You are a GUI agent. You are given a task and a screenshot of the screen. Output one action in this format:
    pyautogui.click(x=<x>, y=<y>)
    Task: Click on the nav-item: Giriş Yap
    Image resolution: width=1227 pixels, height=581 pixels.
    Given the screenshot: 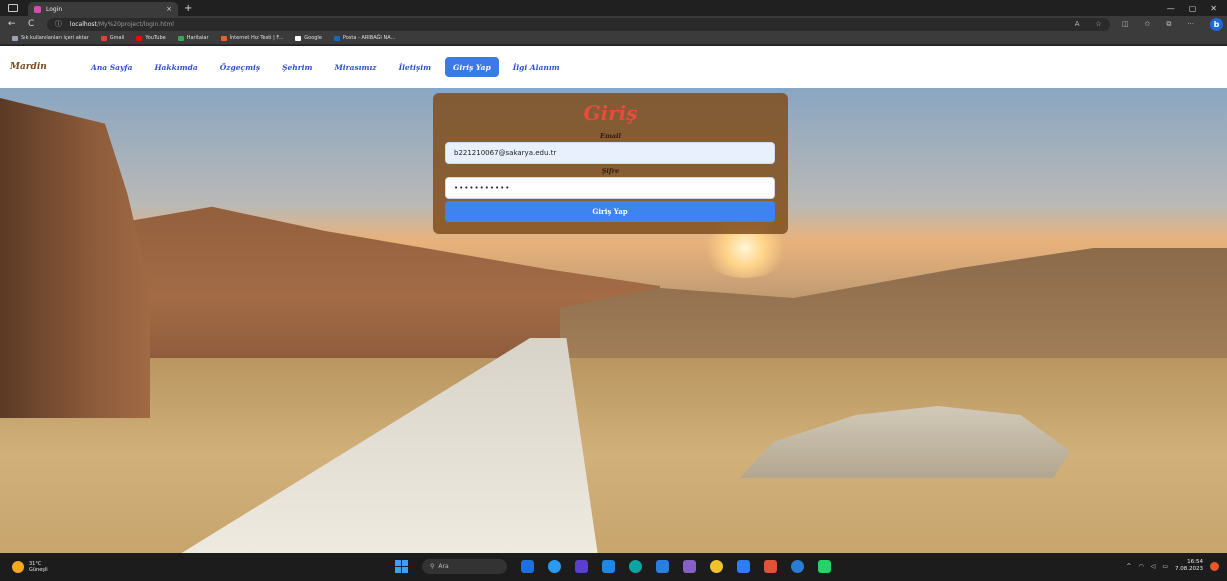 What is the action you would take?
    pyautogui.click(x=472, y=67)
    